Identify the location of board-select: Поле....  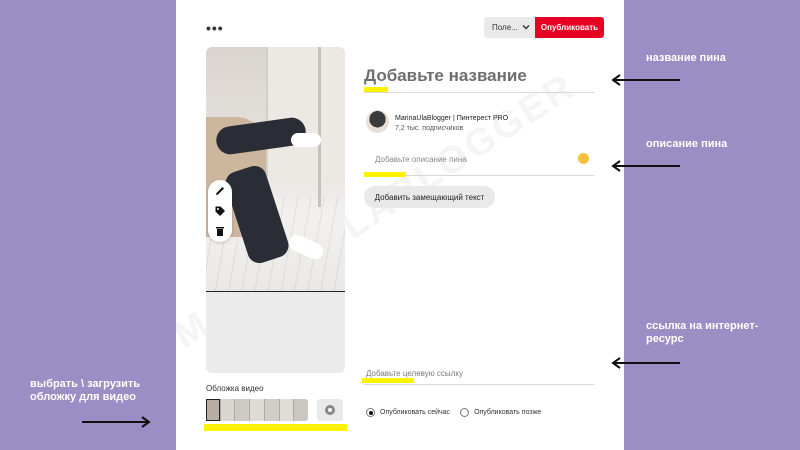
(510, 27).